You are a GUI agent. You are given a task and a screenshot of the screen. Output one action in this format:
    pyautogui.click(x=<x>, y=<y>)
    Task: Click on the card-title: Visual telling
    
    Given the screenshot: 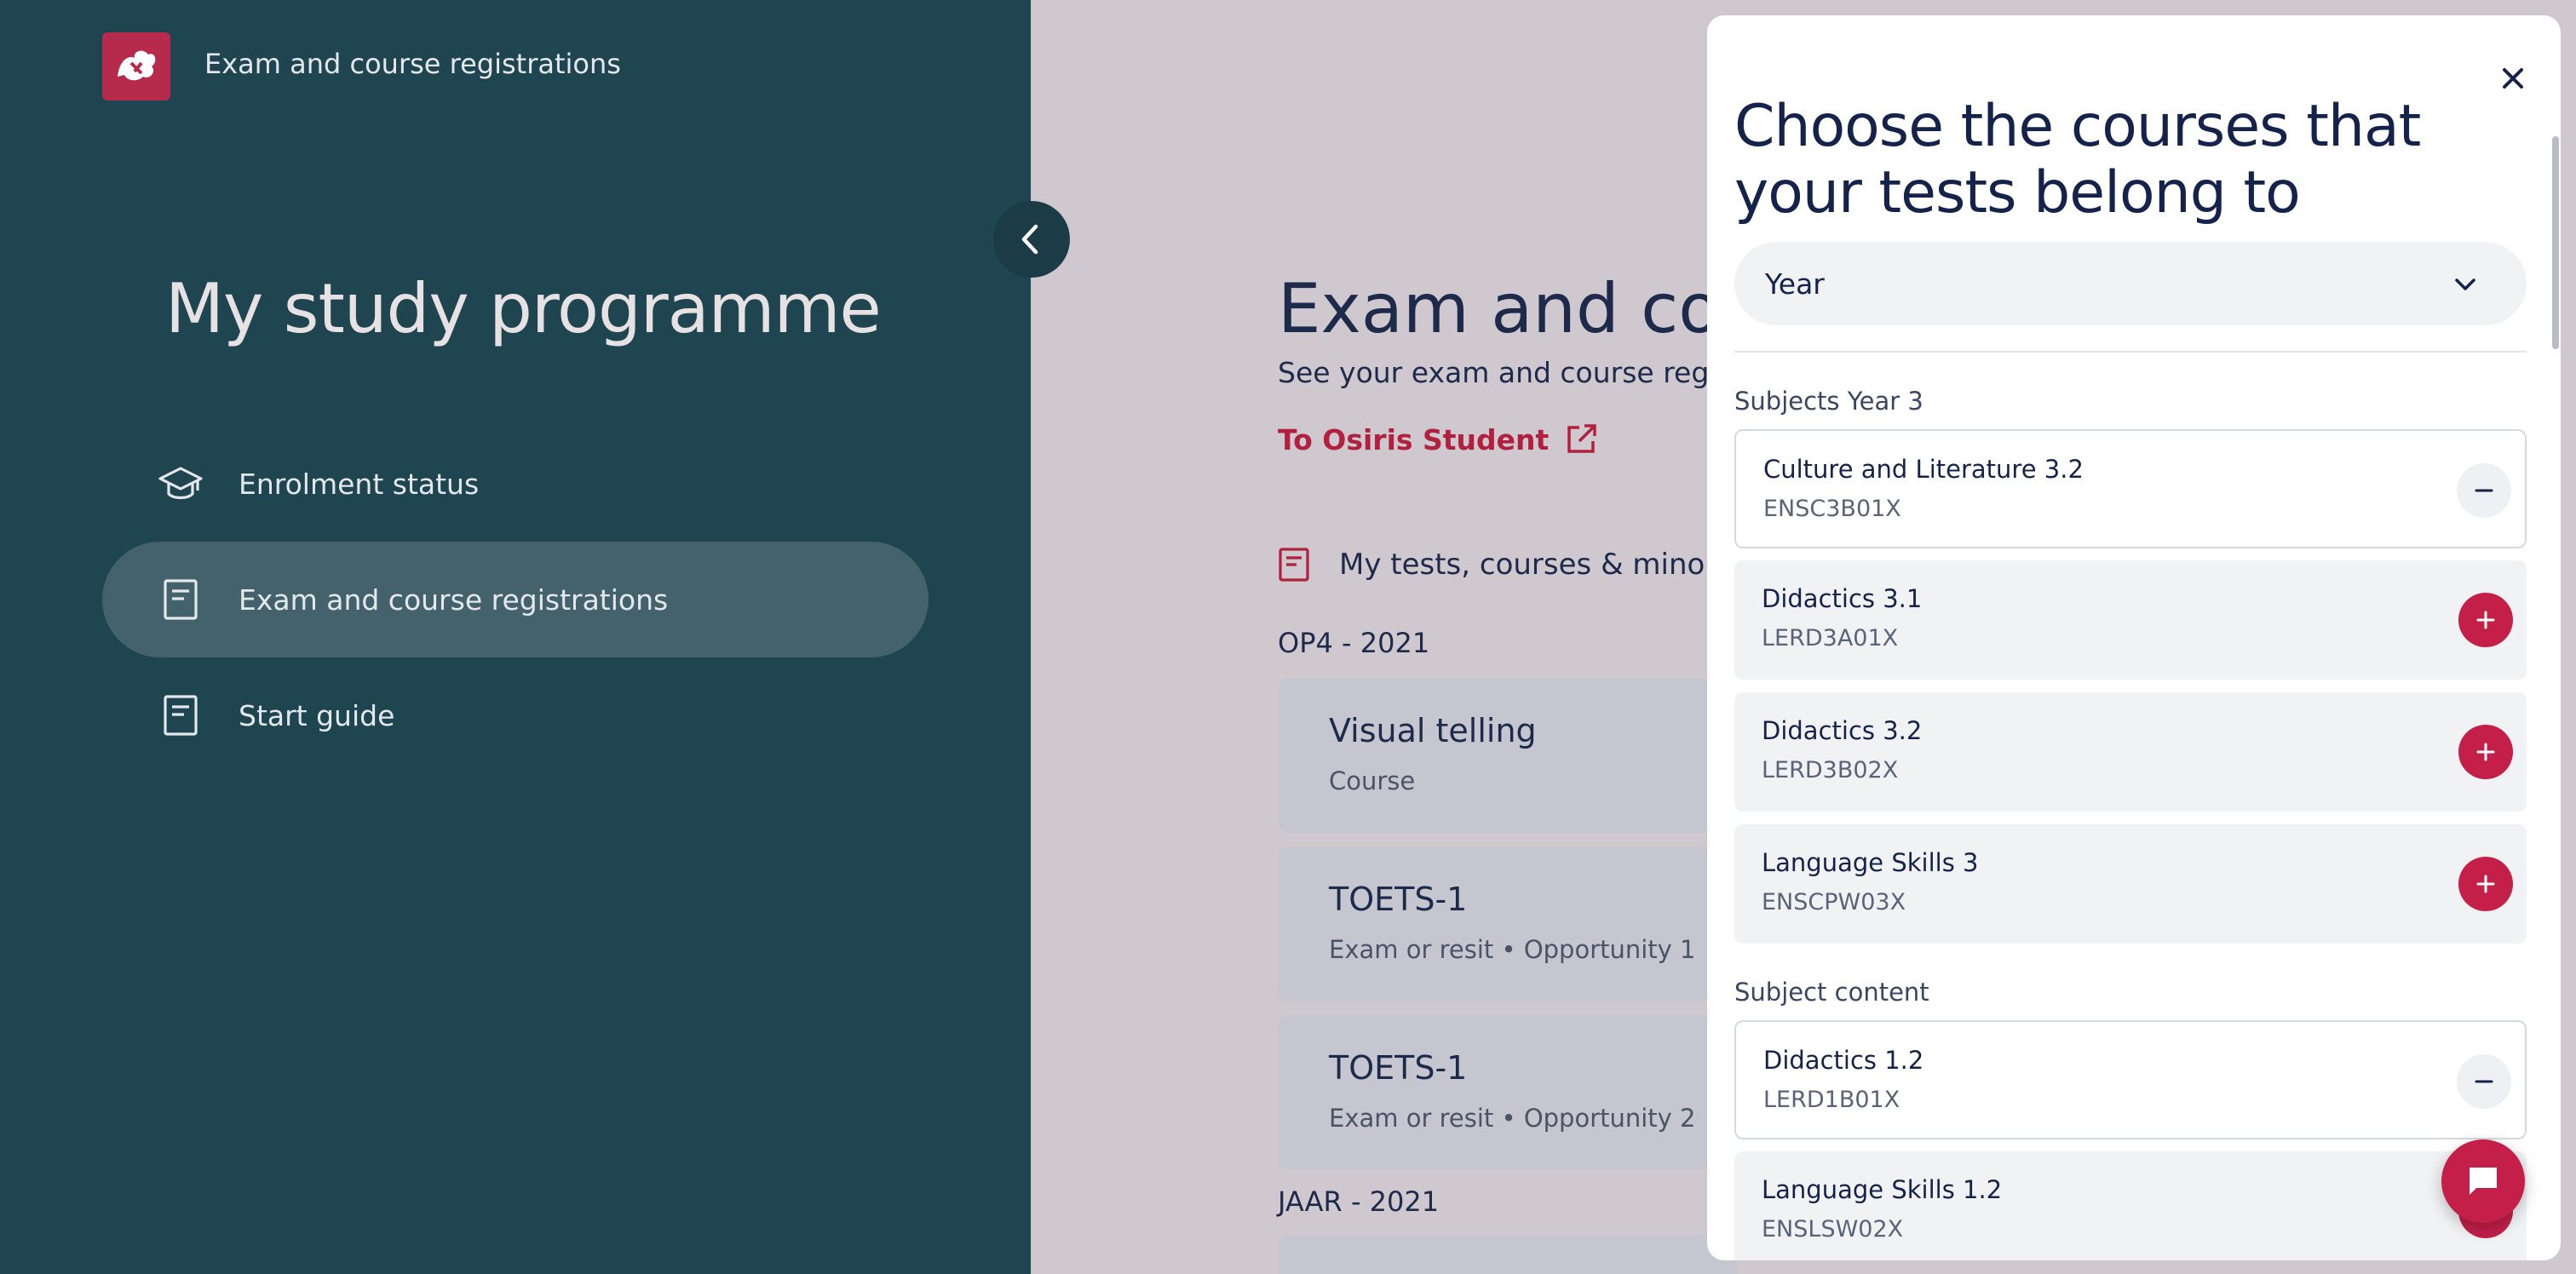 What is the action you would take?
    pyautogui.click(x=1433, y=730)
    